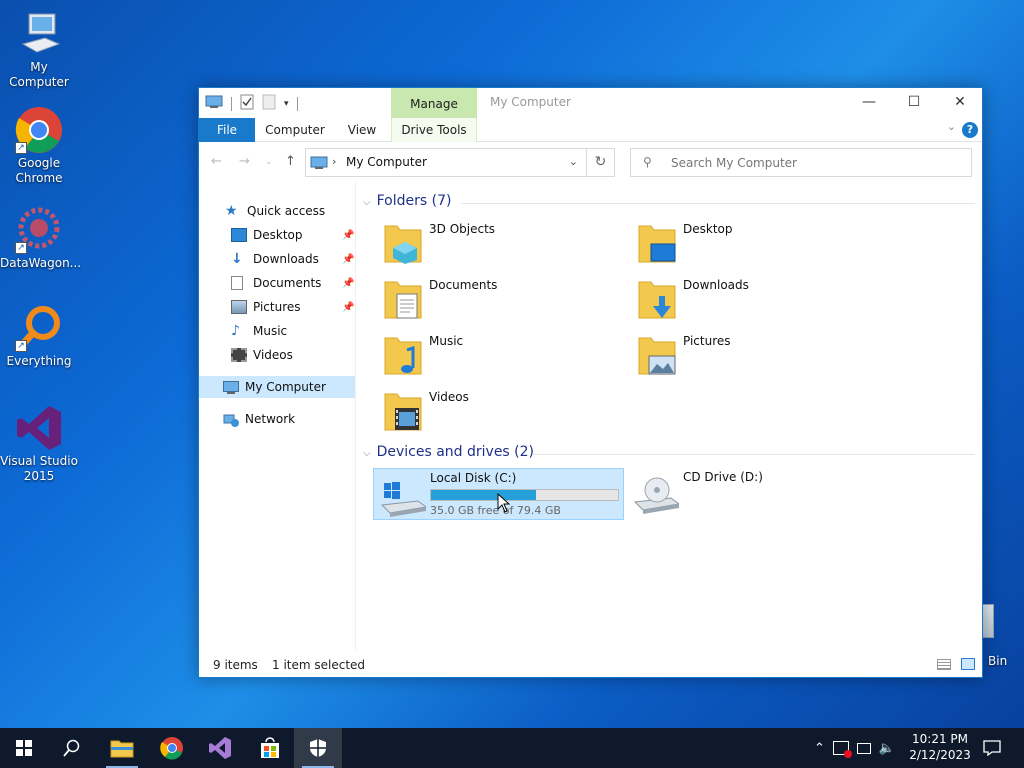 This screenshot has height=768, width=1024. I want to click on nav-item-quick-access: ★ Quick access, so click(275, 211).